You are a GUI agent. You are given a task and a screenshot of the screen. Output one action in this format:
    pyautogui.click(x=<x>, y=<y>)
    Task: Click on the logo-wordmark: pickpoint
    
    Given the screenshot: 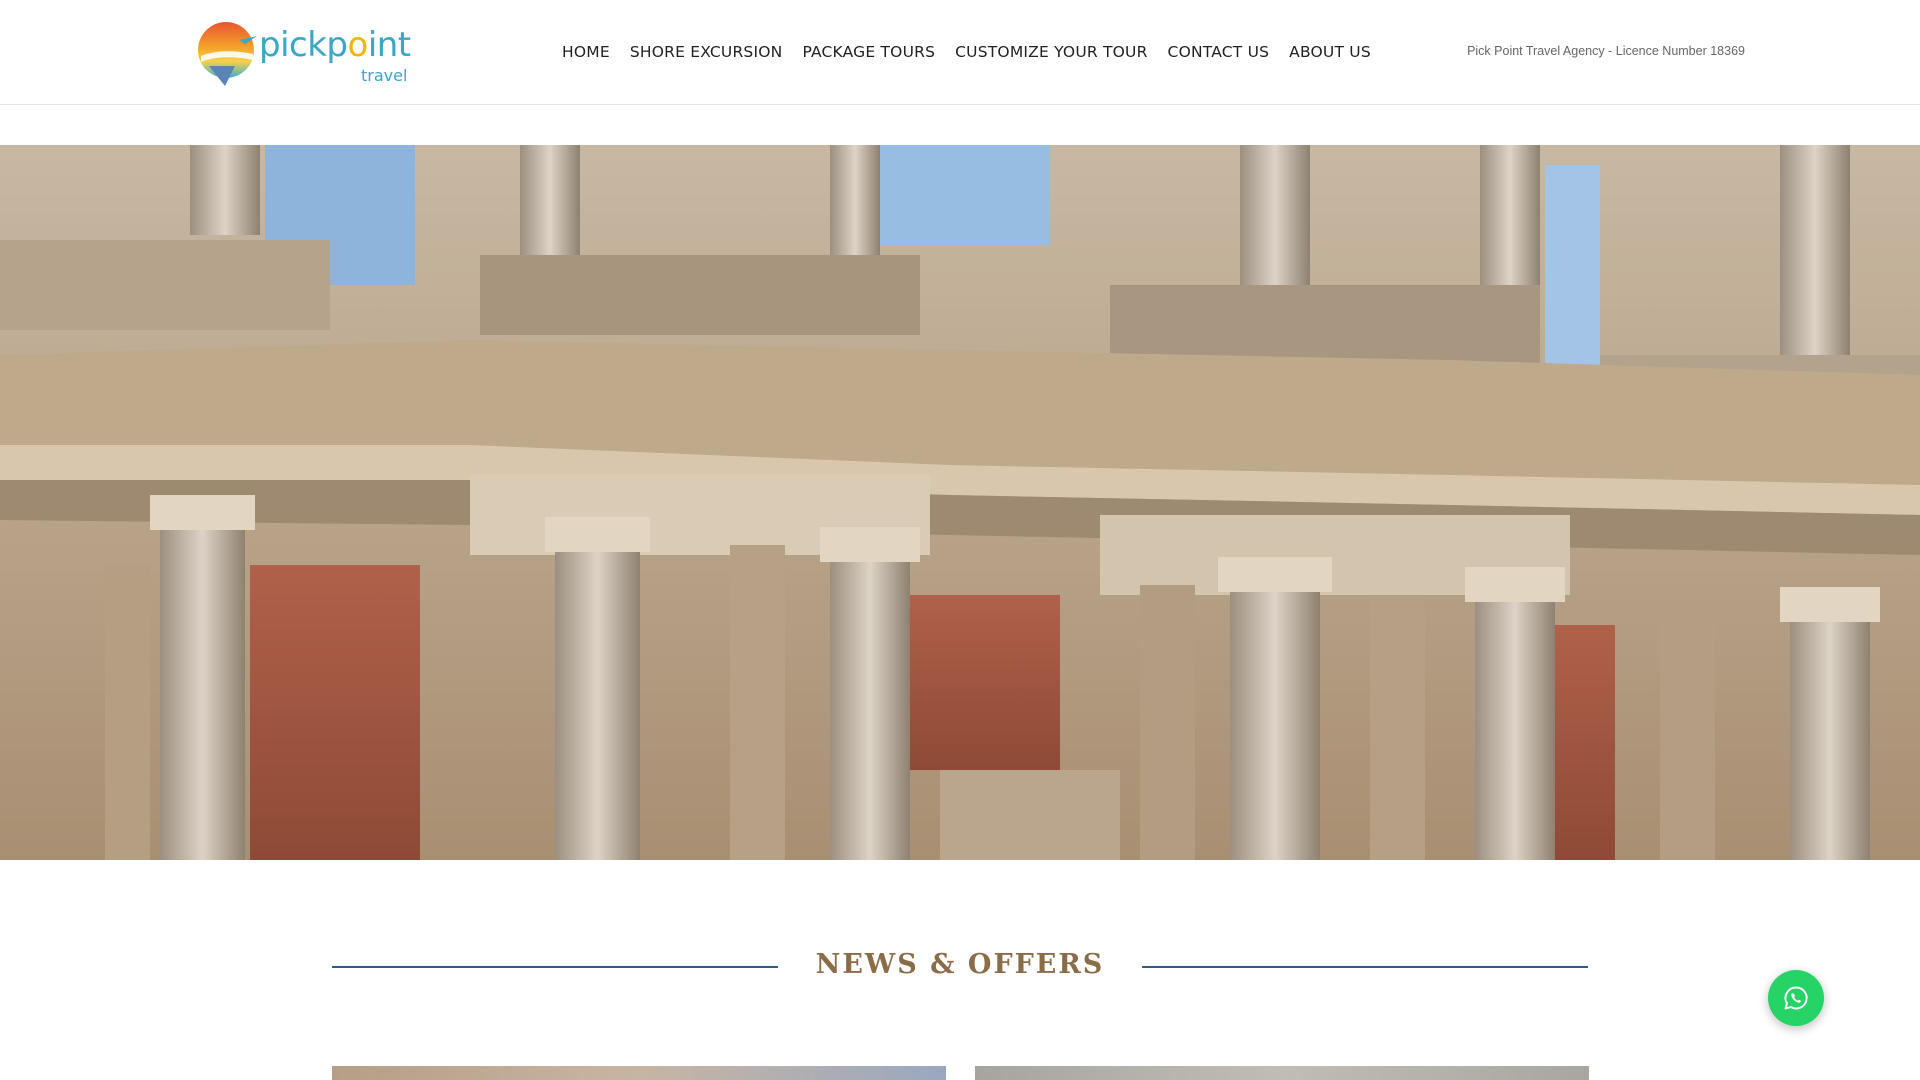 What is the action you would take?
    pyautogui.click(x=335, y=45)
    